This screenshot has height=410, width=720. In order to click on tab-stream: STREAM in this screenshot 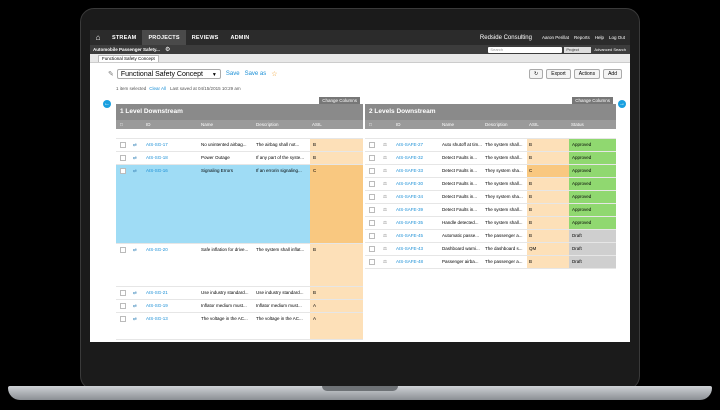, I will do `click(124, 37)`.